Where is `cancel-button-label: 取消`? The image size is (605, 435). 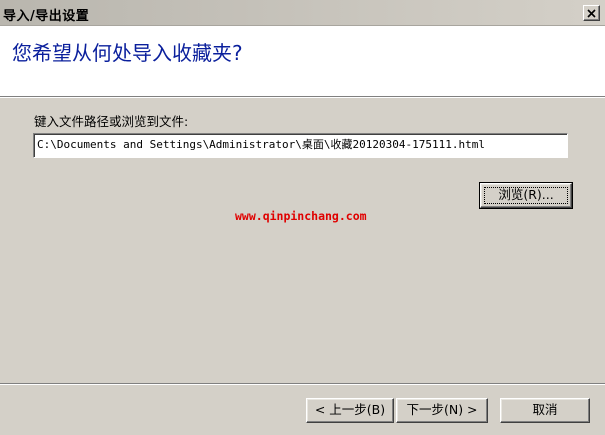
cancel-button-label: 取消 is located at coordinates (545, 409).